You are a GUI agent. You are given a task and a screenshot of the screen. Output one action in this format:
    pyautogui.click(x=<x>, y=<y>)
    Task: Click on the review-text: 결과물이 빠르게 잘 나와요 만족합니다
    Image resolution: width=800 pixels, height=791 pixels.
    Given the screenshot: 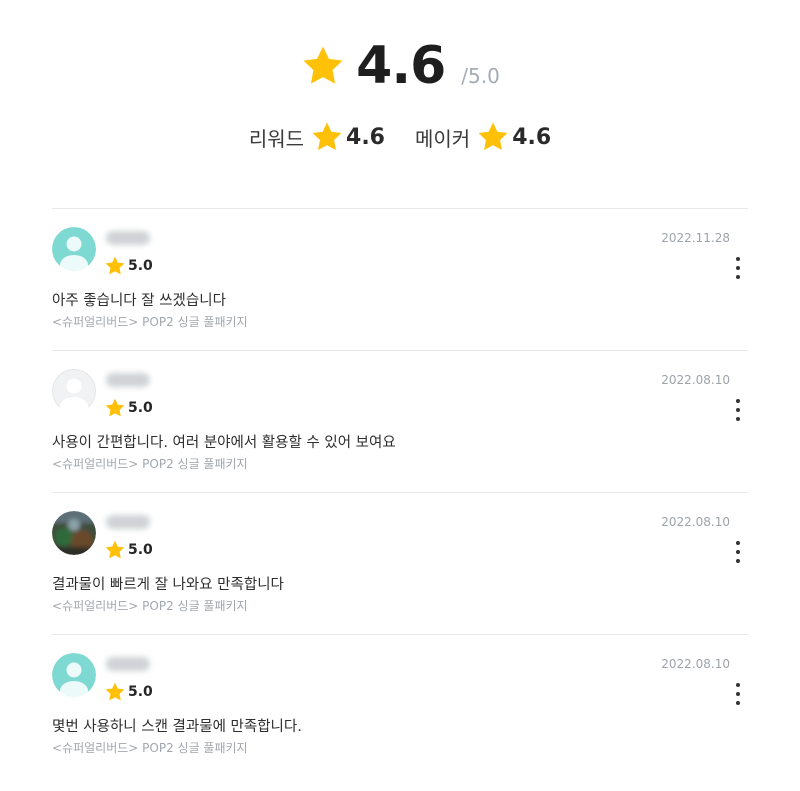 What is the action you would take?
    pyautogui.click(x=168, y=585)
    